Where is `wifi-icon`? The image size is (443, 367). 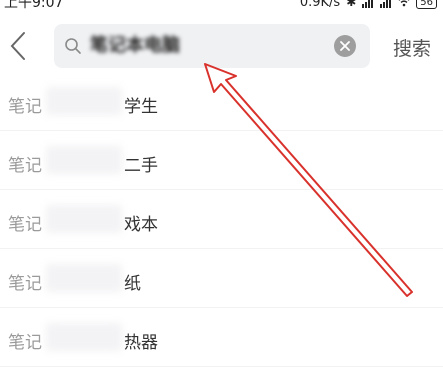 wifi-icon is located at coordinates (404, 3).